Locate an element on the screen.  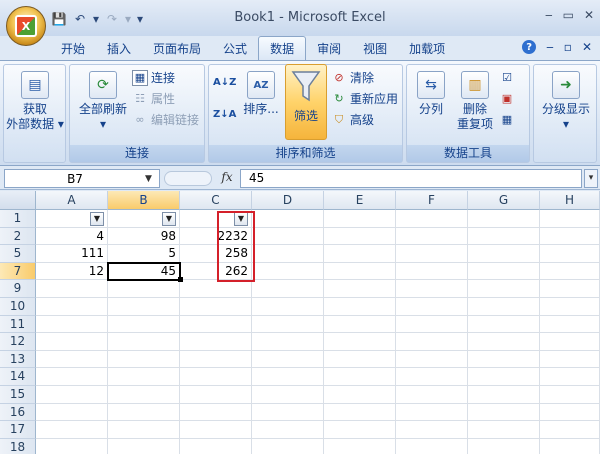
cell-c13 is located at coordinates (216, 359).